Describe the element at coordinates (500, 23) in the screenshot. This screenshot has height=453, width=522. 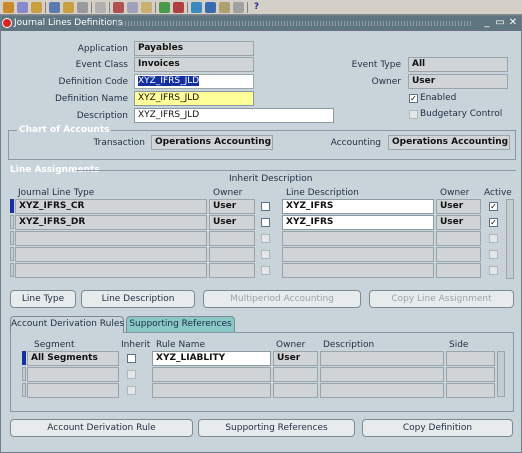
I see `maximize-icon: ▭` at that location.